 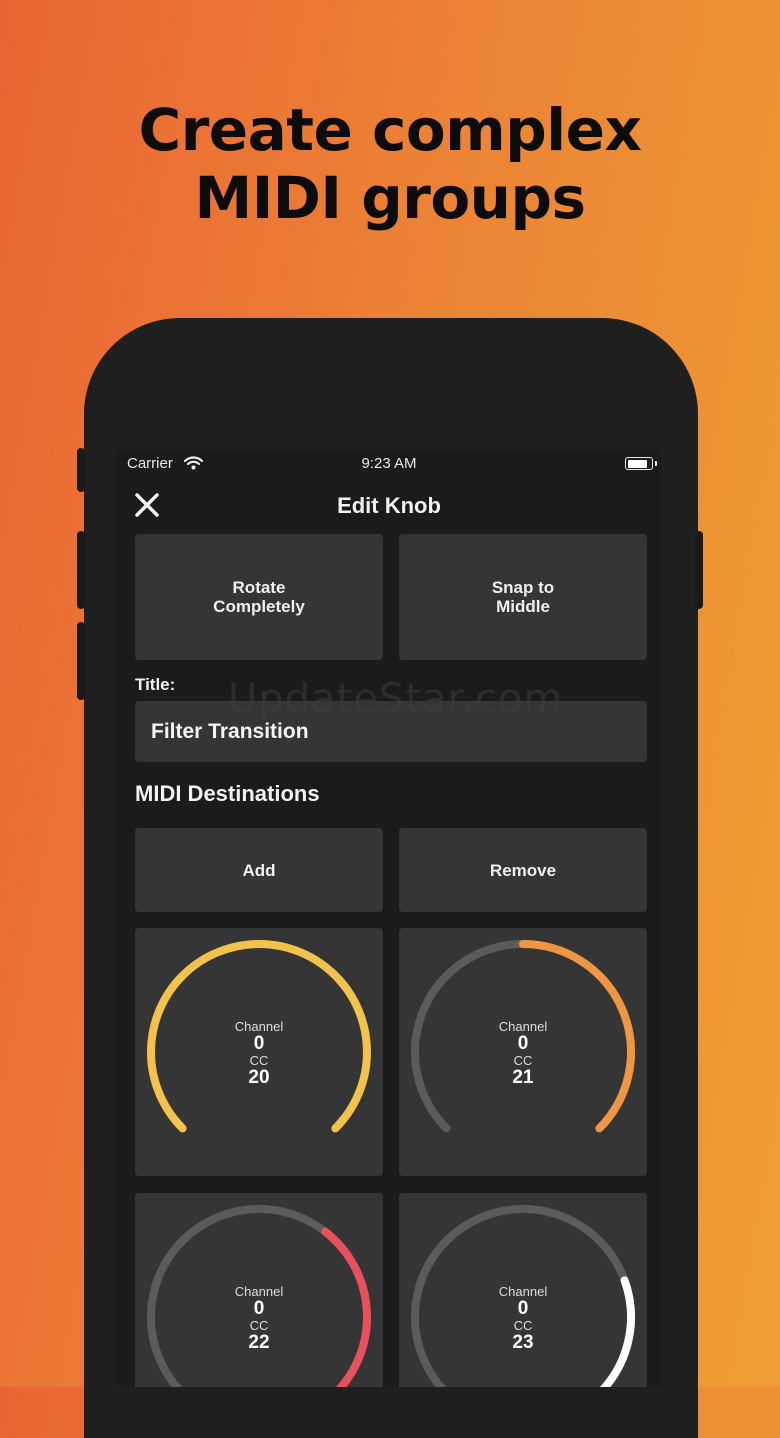 What do you see at coordinates (81, 570) in the screenshot?
I see `phone-volume-up` at bounding box center [81, 570].